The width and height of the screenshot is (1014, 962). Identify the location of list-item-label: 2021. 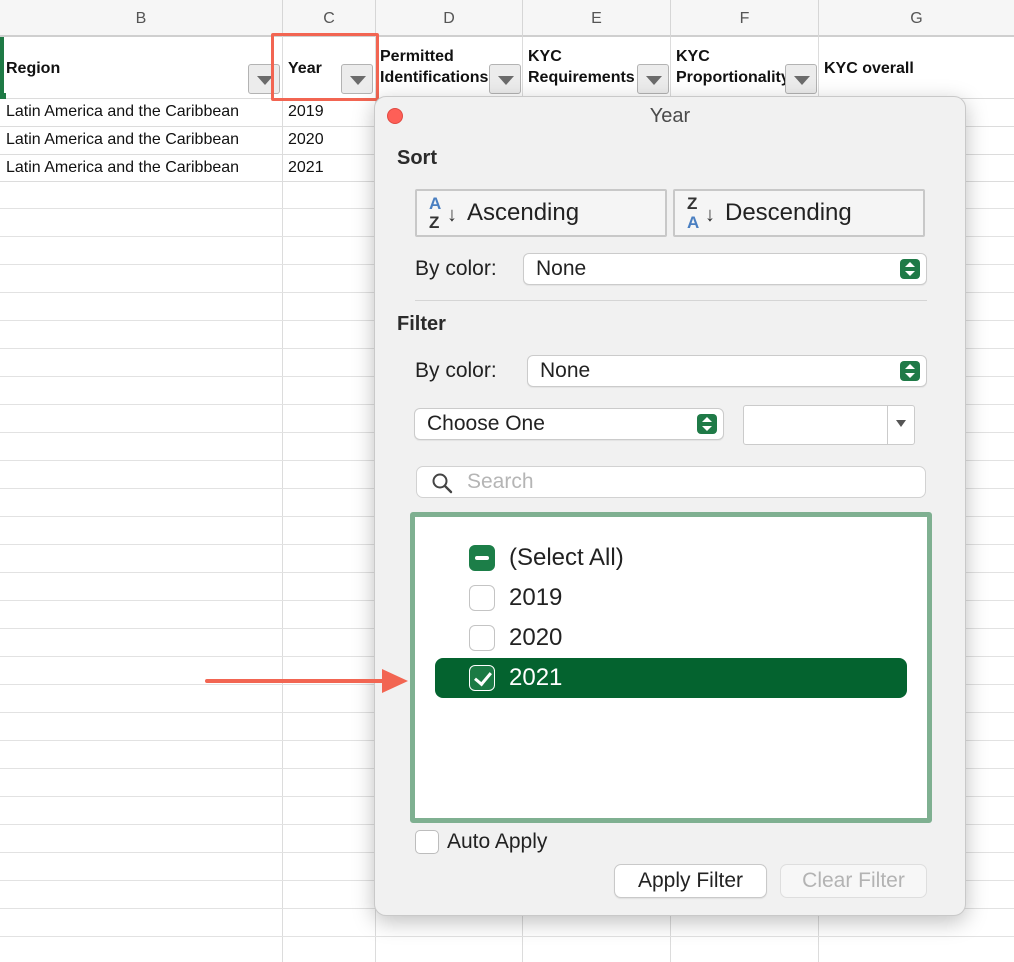
(536, 677).